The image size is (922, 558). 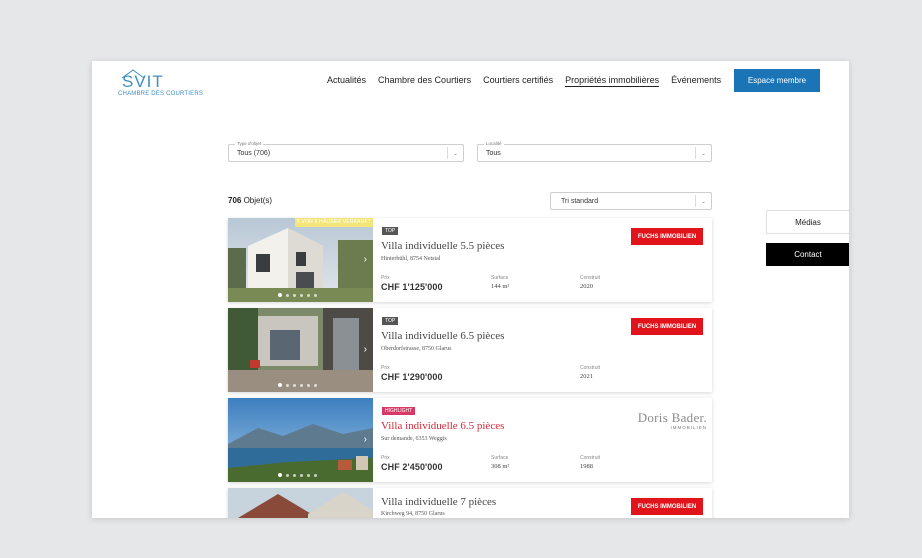 What do you see at coordinates (249, 143) in the screenshot?
I see `type-select-label: Type d'objet` at bounding box center [249, 143].